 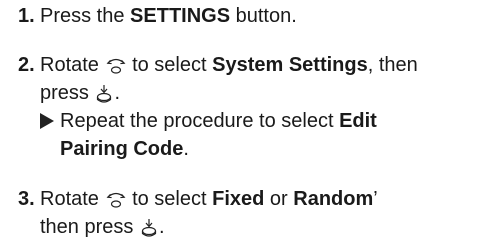 I want to click on pairing-code-label: Pairing Code, so click(x=122, y=149).